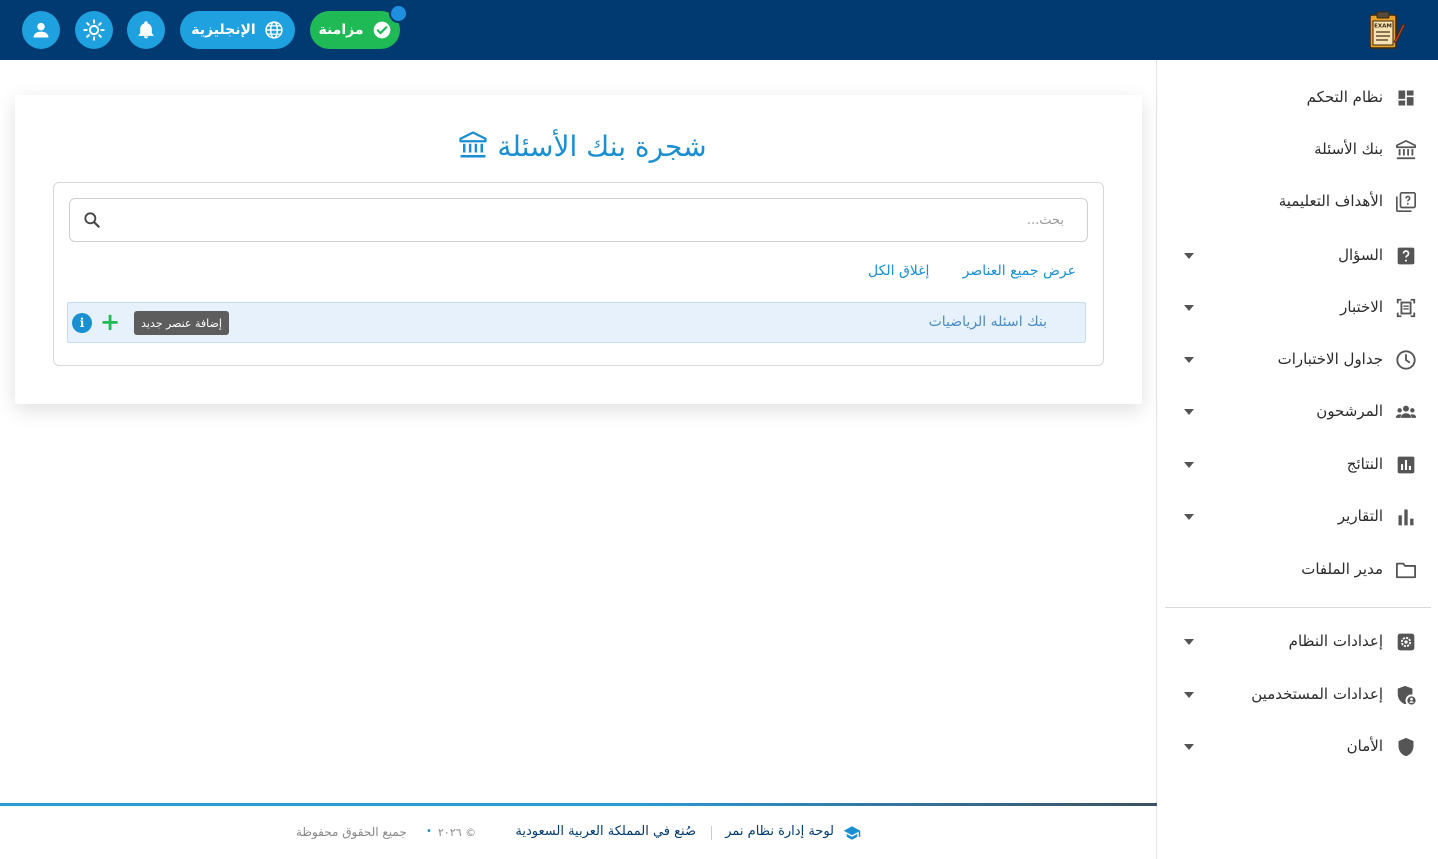  What do you see at coordinates (1297, 150) in the screenshot?
I see `sidebar-item-question-bank: بنك الأسئلة` at bounding box center [1297, 150].